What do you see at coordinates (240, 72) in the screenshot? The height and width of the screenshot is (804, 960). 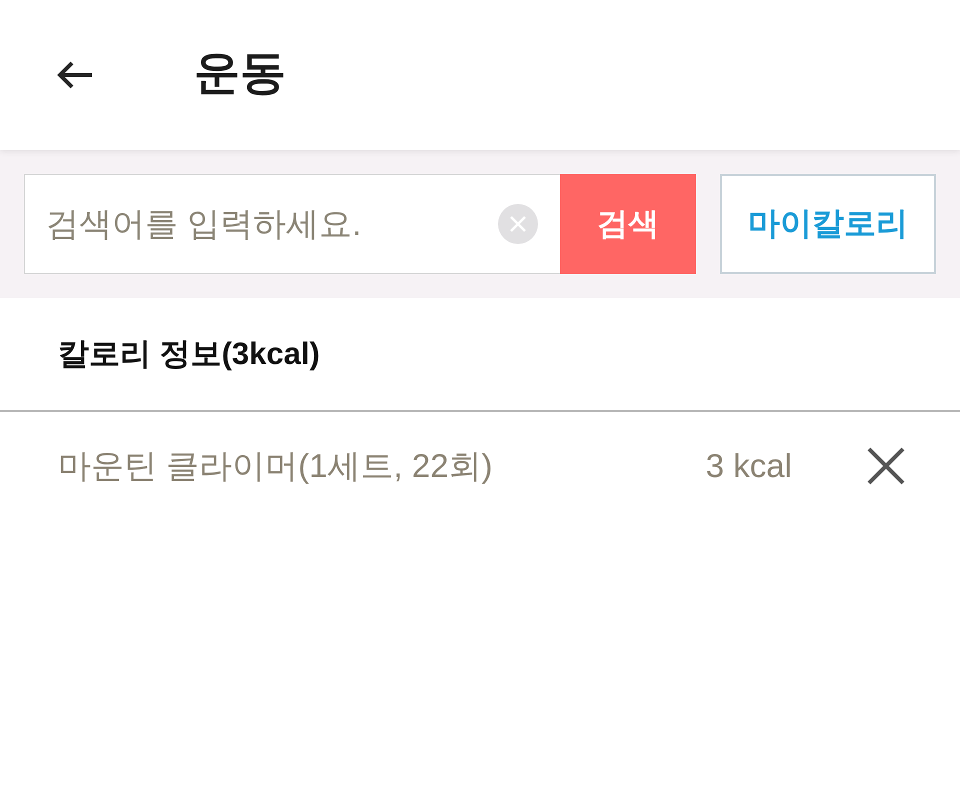 I see `page-title: 운동` at bounding box center [240, 72].